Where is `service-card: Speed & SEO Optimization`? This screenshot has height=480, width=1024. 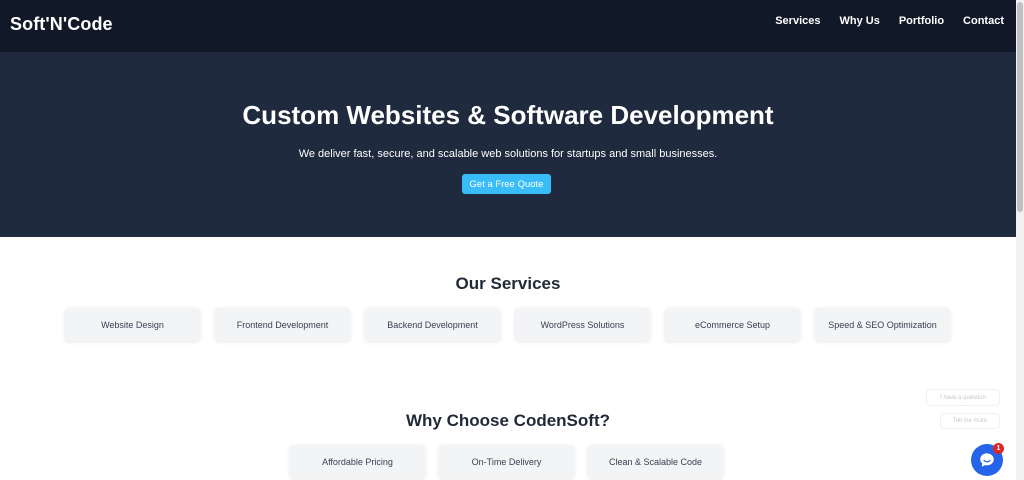 service-card: Speed & SEO Optimization is located at coordinates (882, 324).